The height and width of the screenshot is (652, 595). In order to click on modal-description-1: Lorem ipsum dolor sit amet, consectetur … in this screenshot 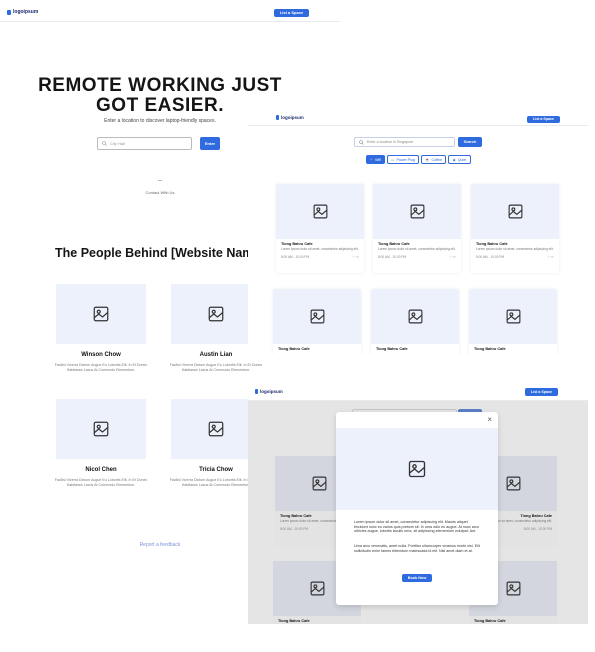, I will do `click(417, 527)`.